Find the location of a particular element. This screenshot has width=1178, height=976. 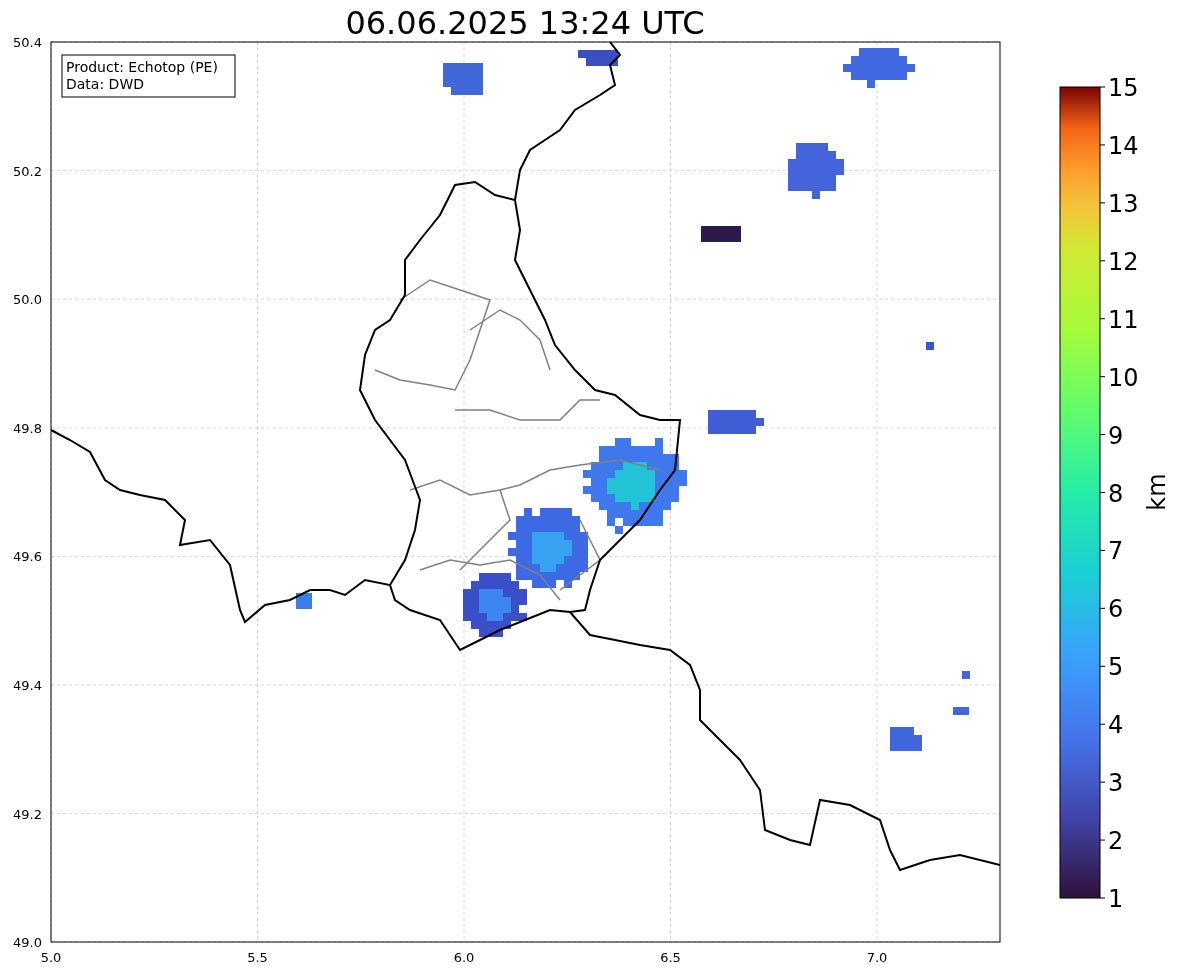

colorbar-tick-label: 11 is located at coordinates (1123, 319).